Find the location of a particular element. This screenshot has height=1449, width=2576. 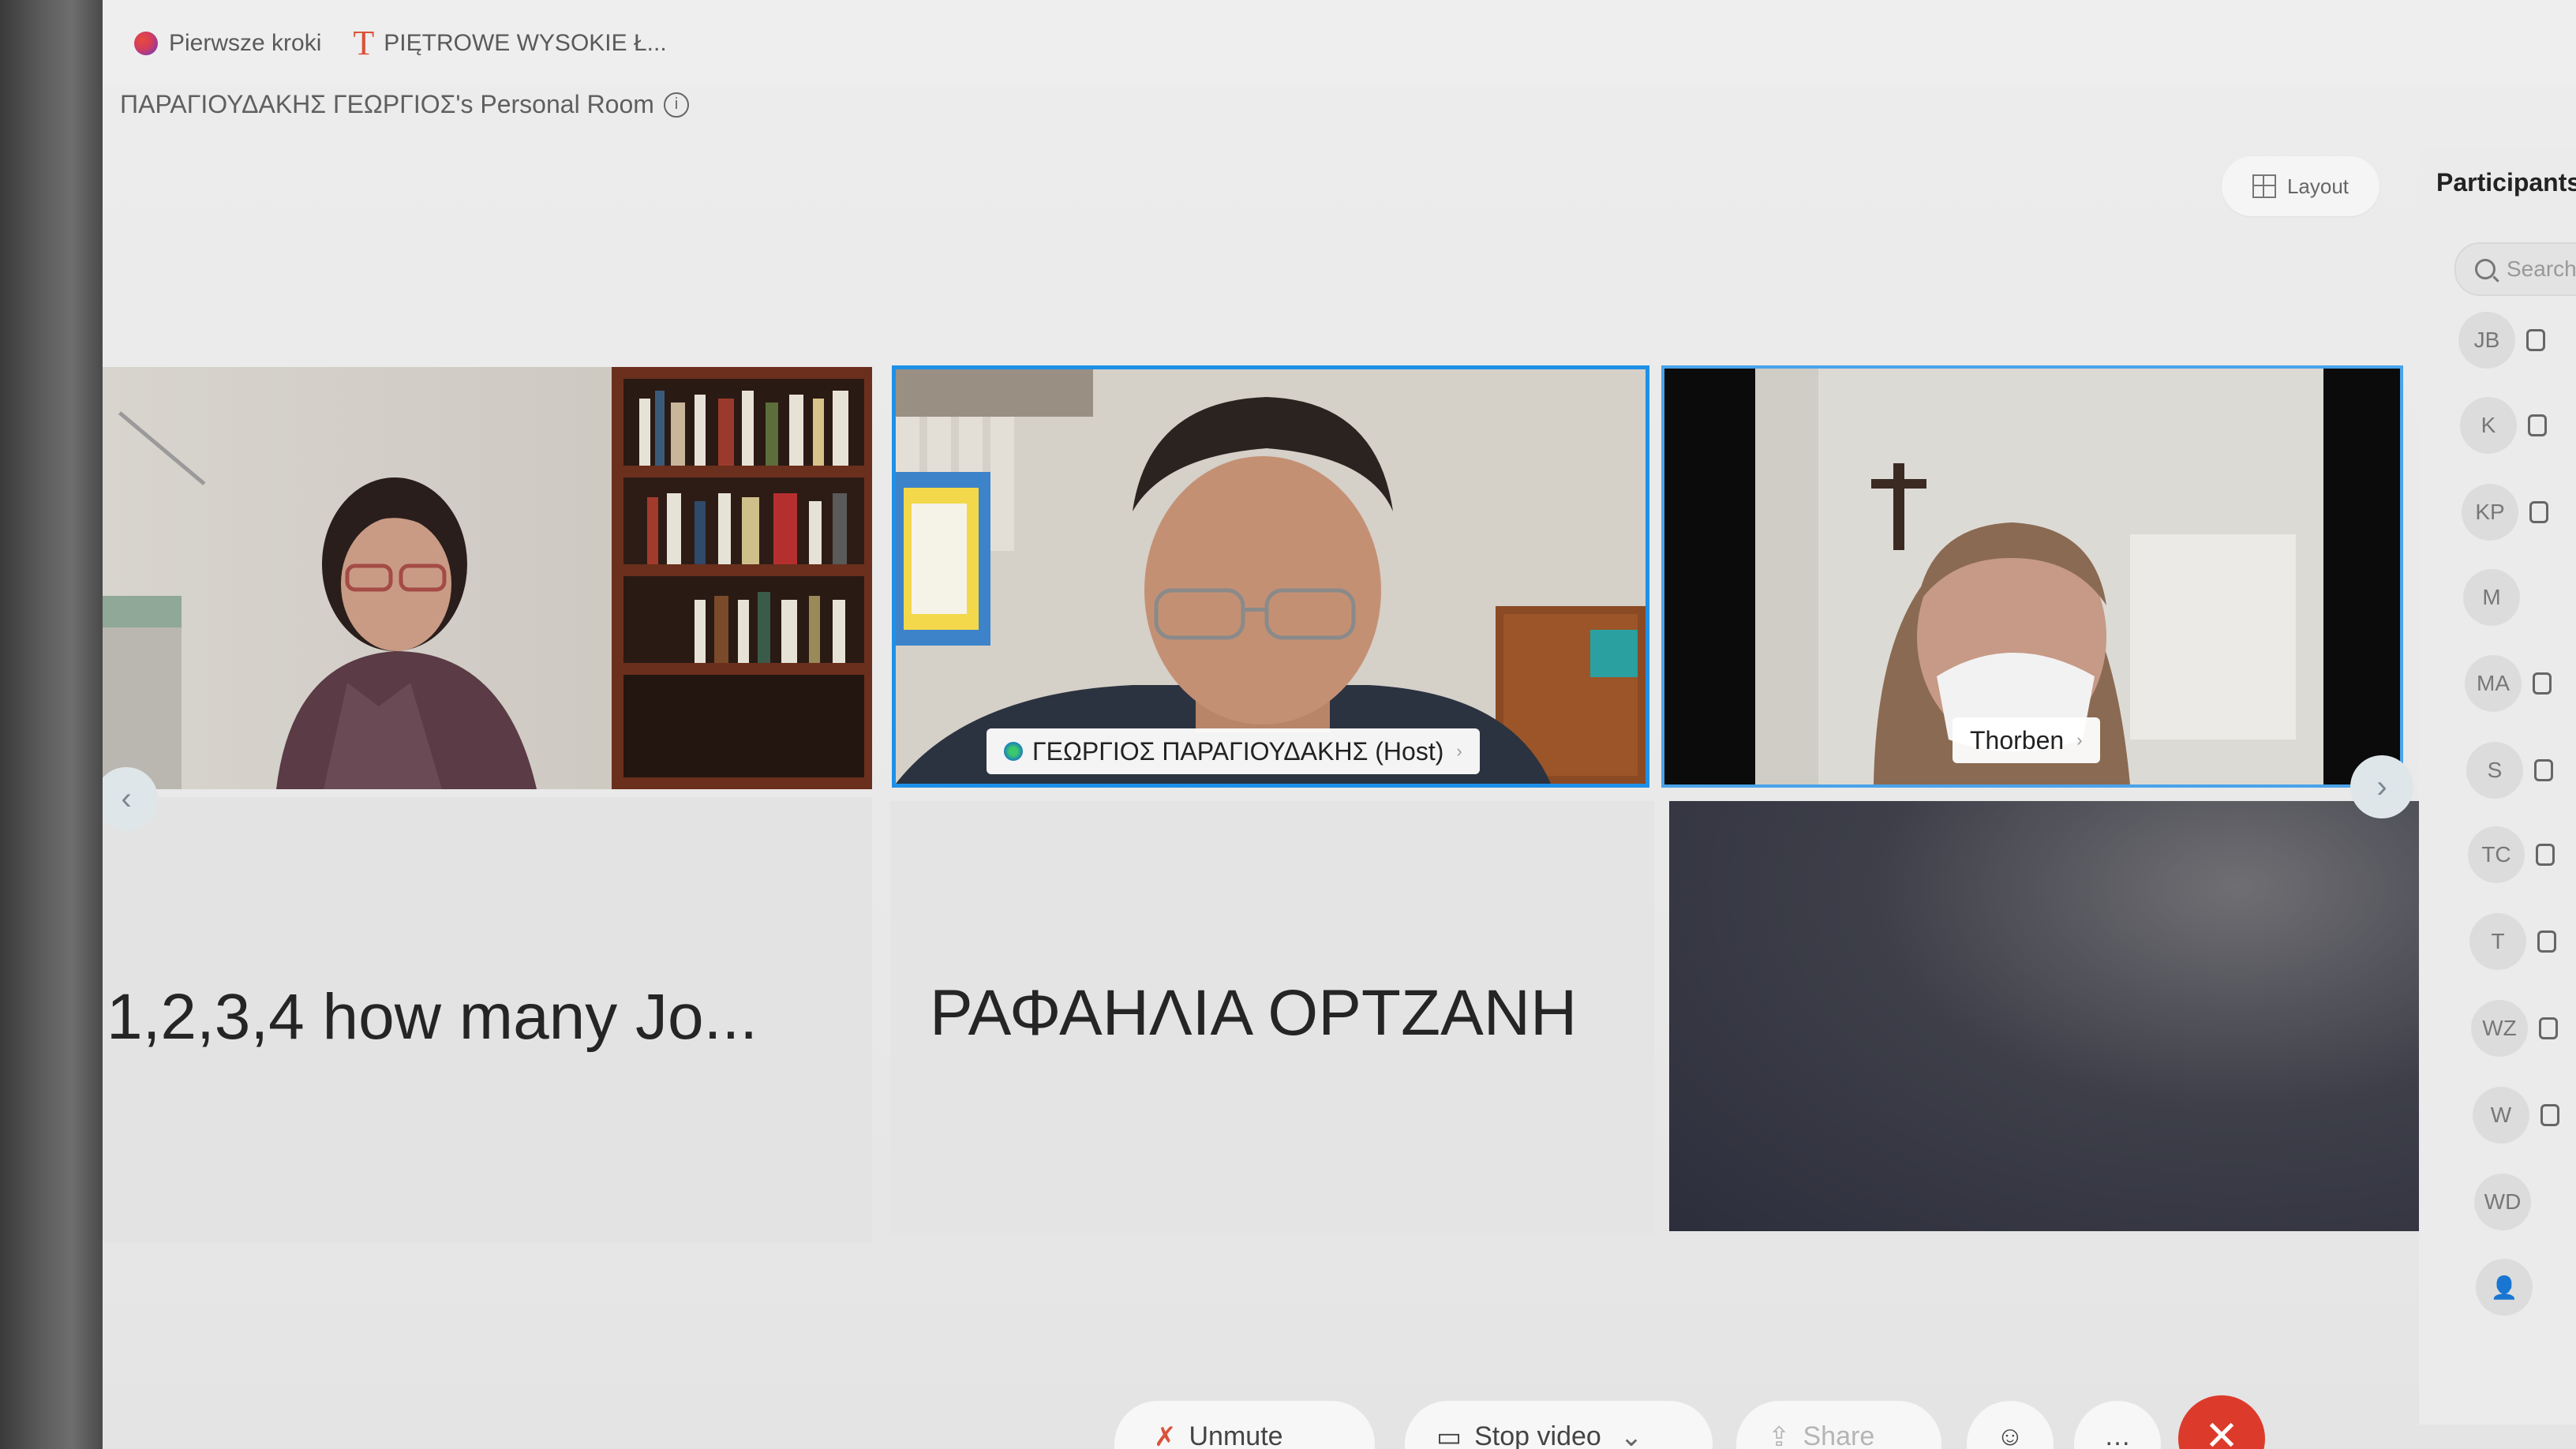

bookshelf is located at coordinates (743, 578).